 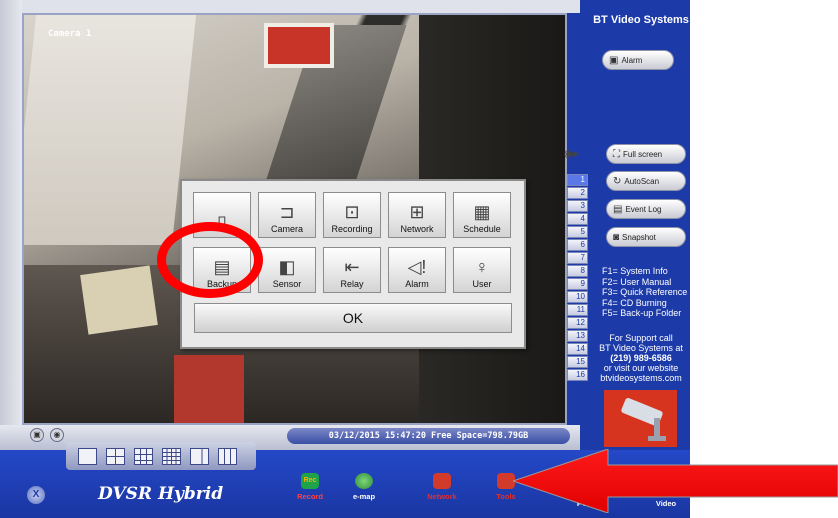 I want to click on tool-label: Relay, so click(x=352, y=284).